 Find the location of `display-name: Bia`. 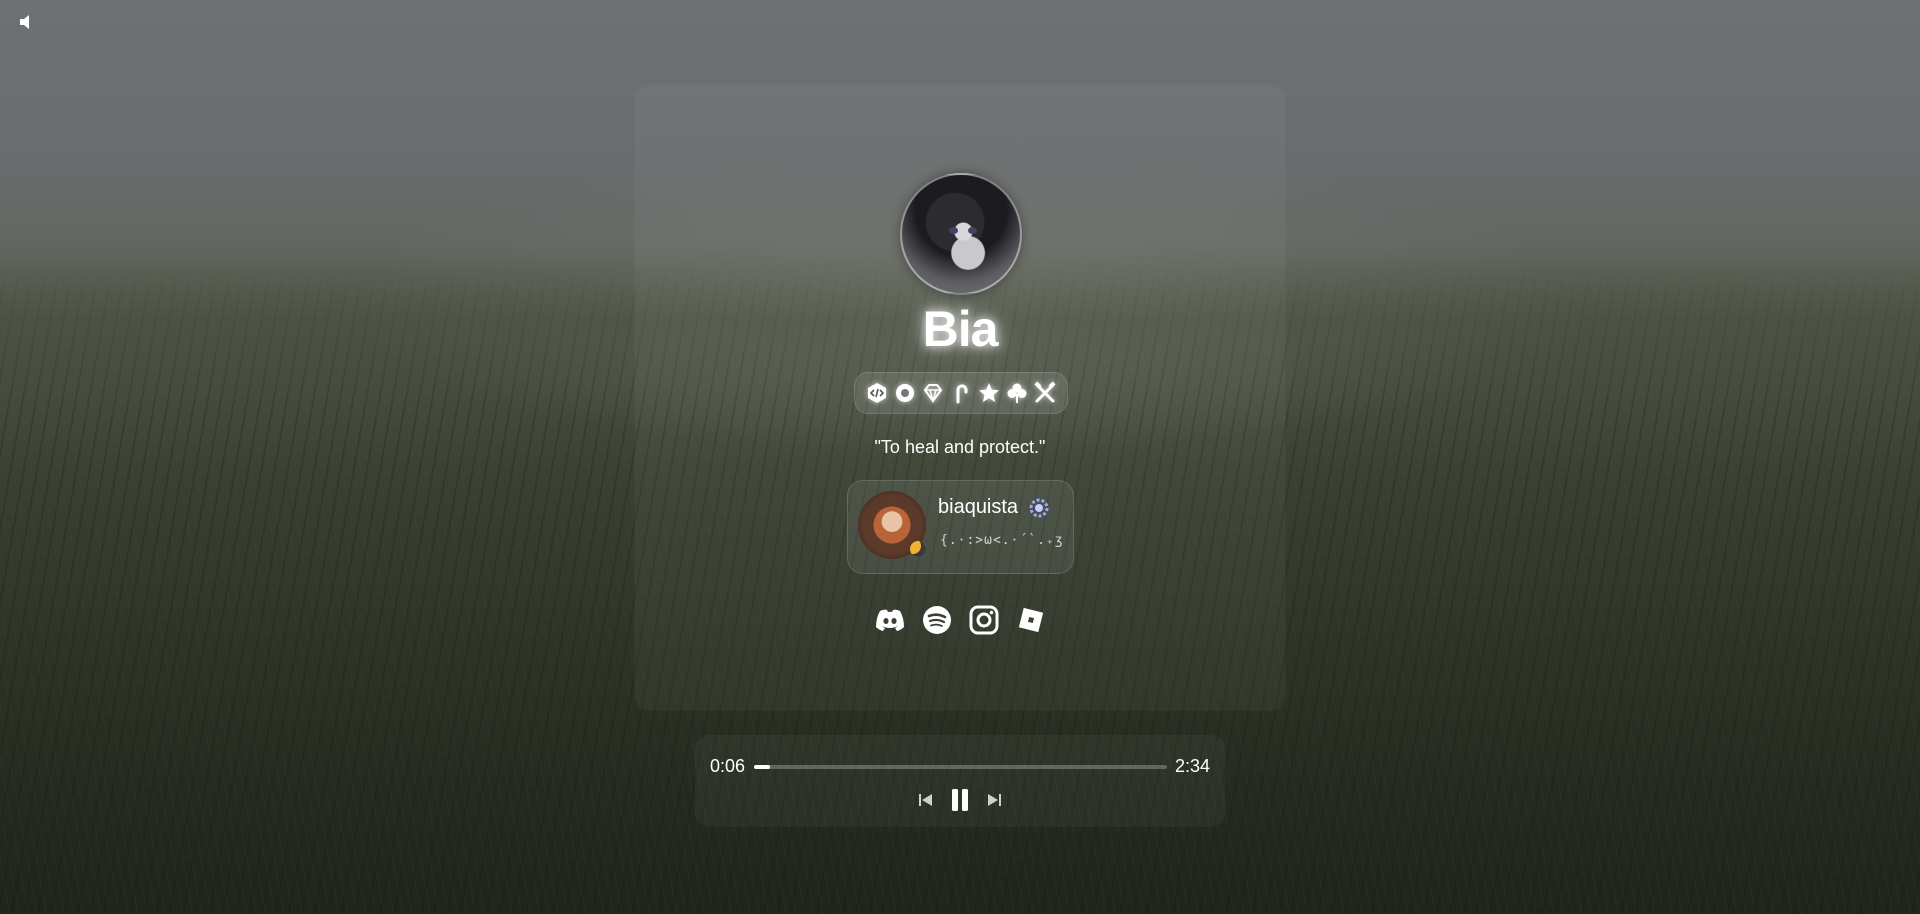

display-name: Bia is located at coordinates (960, 329).